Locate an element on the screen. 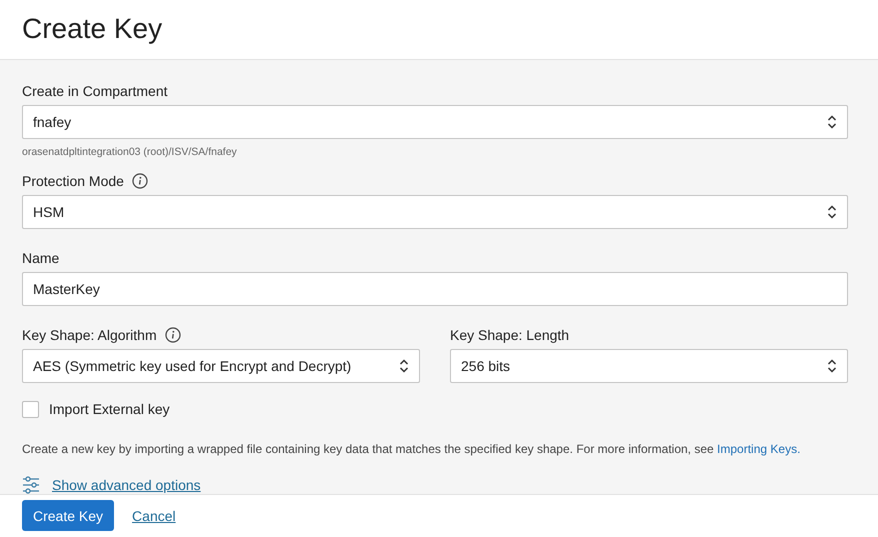  importing-keys-link: Importing Keys. is located at coordinates (758, 449).